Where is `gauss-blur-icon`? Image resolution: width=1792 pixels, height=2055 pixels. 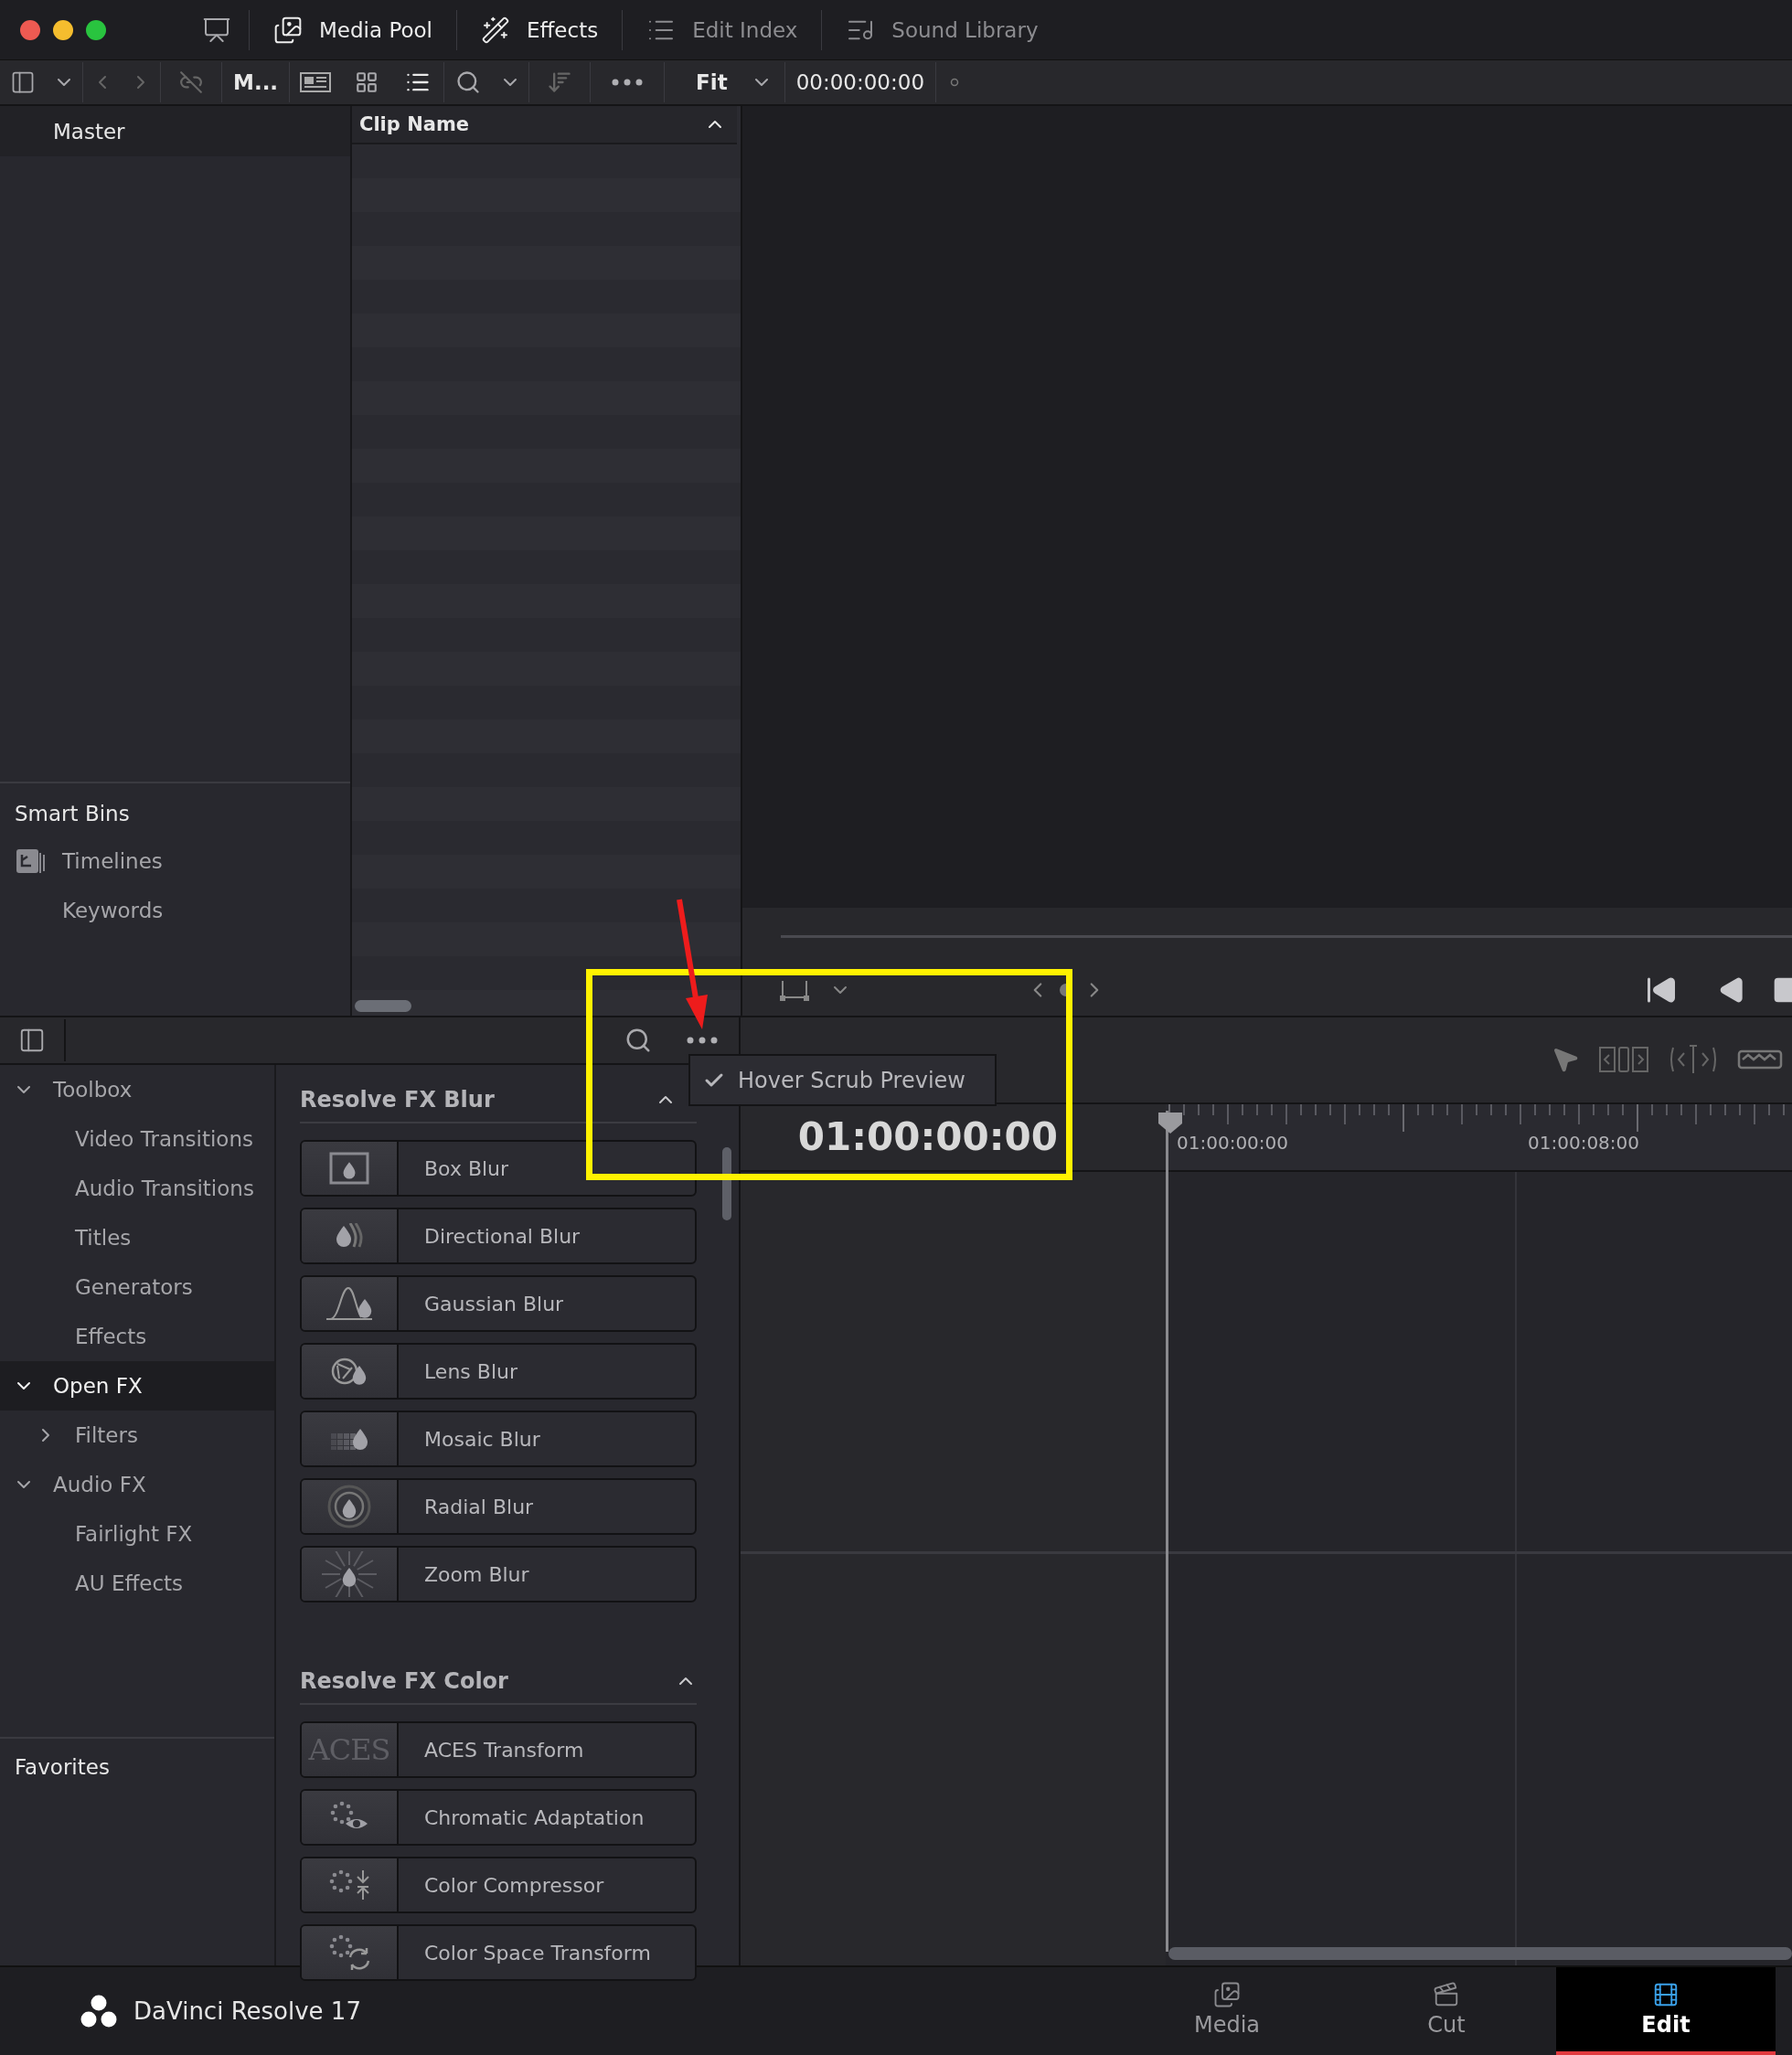
gauss-blur-icon is located at coordinates (349, 1303).